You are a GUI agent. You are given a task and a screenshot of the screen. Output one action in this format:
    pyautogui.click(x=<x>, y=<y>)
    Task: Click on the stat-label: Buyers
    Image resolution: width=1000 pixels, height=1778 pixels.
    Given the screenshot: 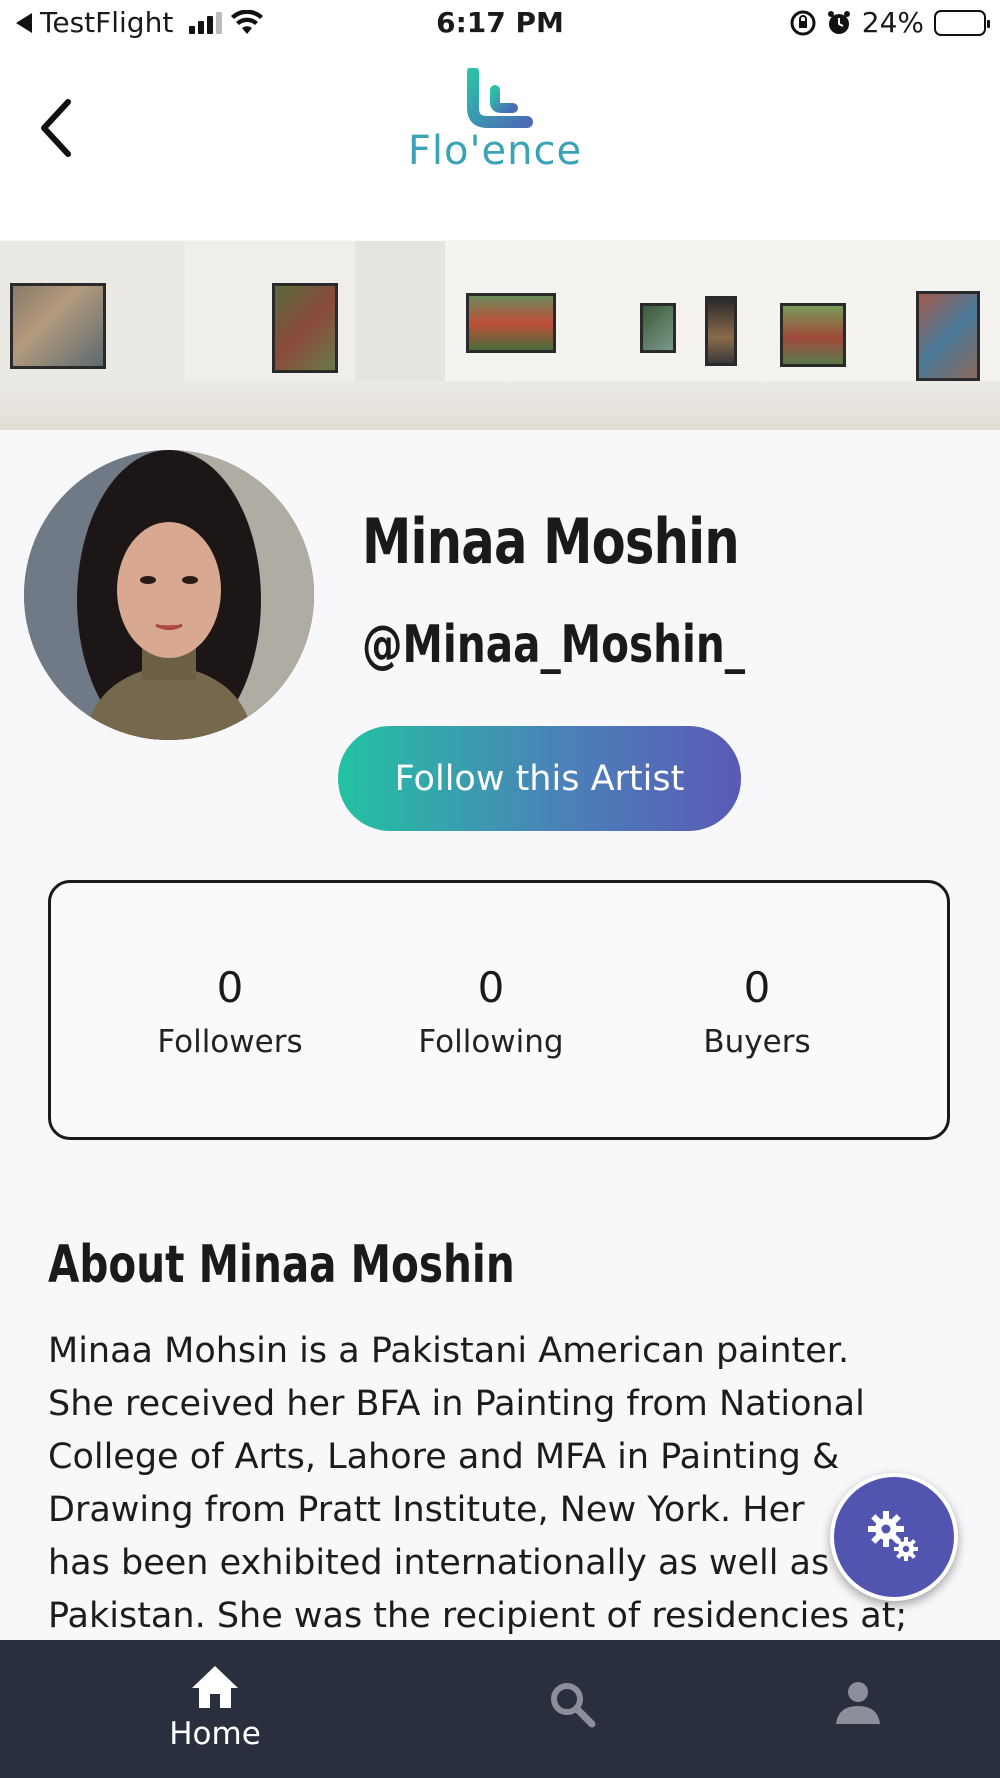 What is the action you would take?
    pyautogui.click(x=757, y=1042)
    